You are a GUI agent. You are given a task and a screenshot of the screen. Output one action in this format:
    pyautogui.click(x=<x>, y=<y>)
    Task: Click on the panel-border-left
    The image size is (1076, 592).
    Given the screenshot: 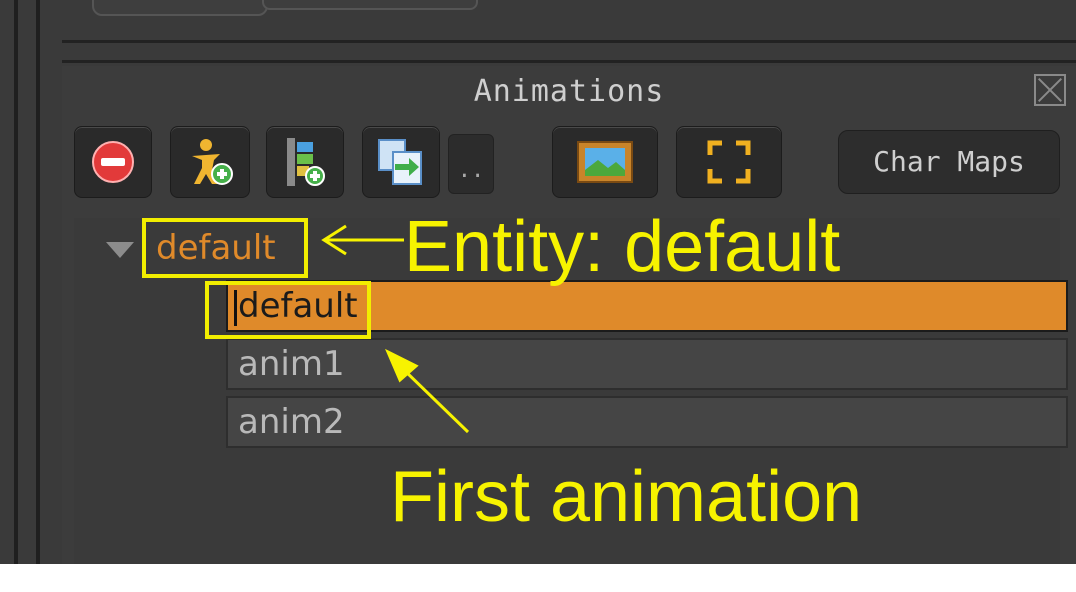 What is the action you would take?
    pyautogui.click(x=16, y=282)
    